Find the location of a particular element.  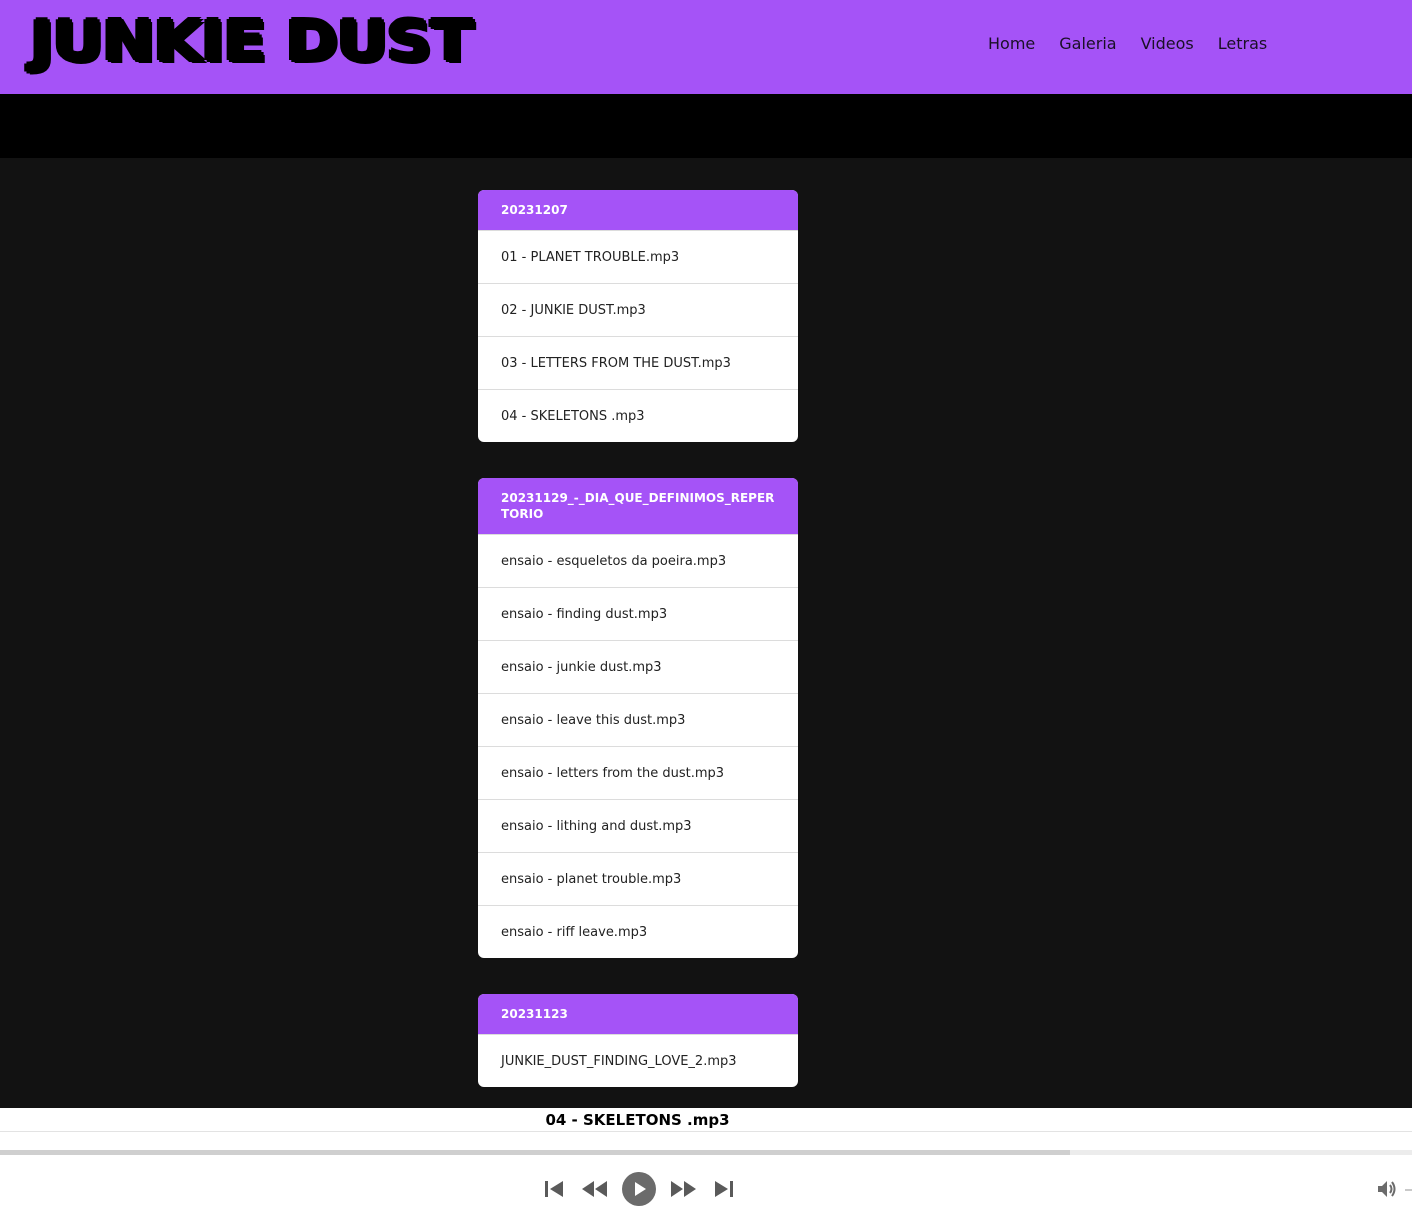

track-item: ensaio - finding dust.mp3 is located at coordinates (638, 613).